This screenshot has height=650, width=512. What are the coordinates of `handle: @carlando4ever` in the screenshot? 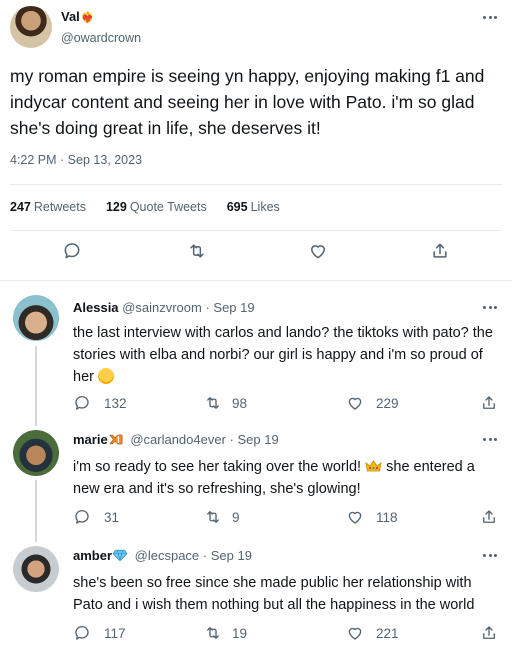 It's located at (178, 439).